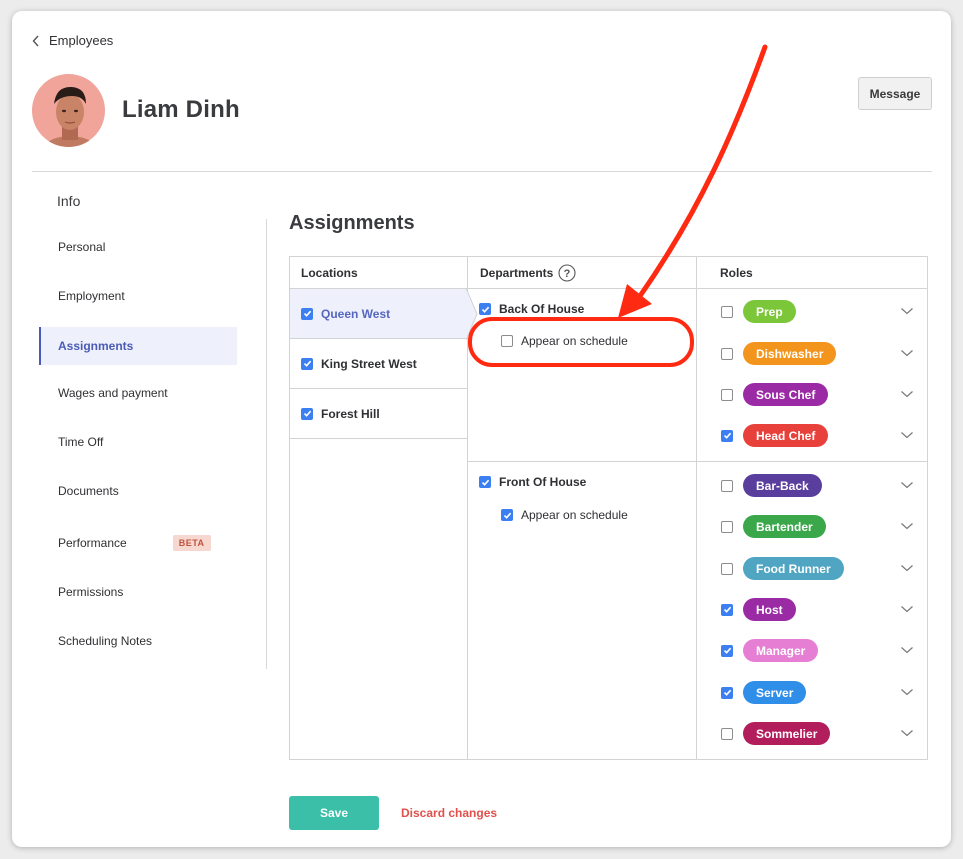  I want to click on sidebar-item-label: Personal, so click(82, 247).